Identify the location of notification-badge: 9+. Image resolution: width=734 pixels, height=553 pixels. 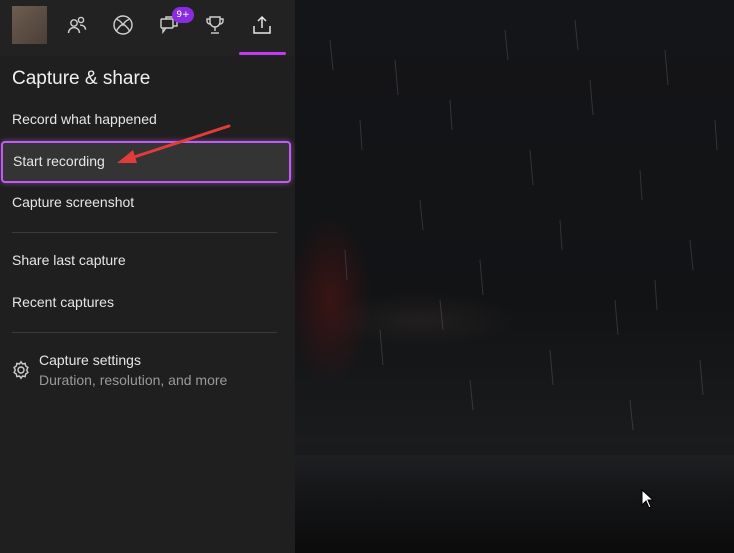
(183, 15).